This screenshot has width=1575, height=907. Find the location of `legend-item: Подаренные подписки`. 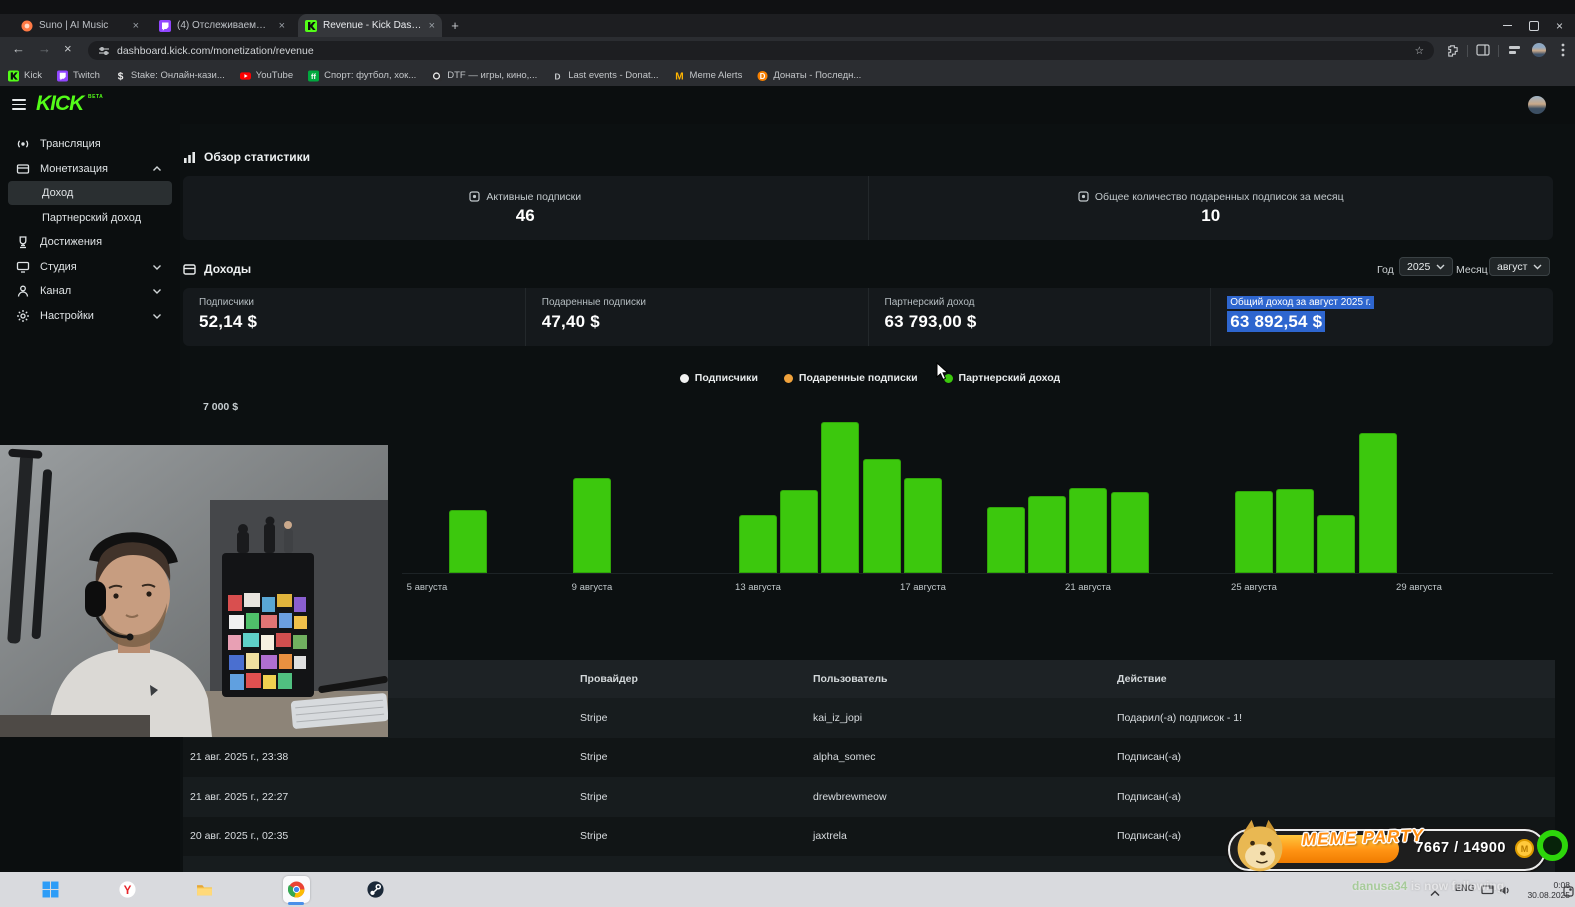

legend-item: Подаренные подписки is located at coordinates (850, 378).